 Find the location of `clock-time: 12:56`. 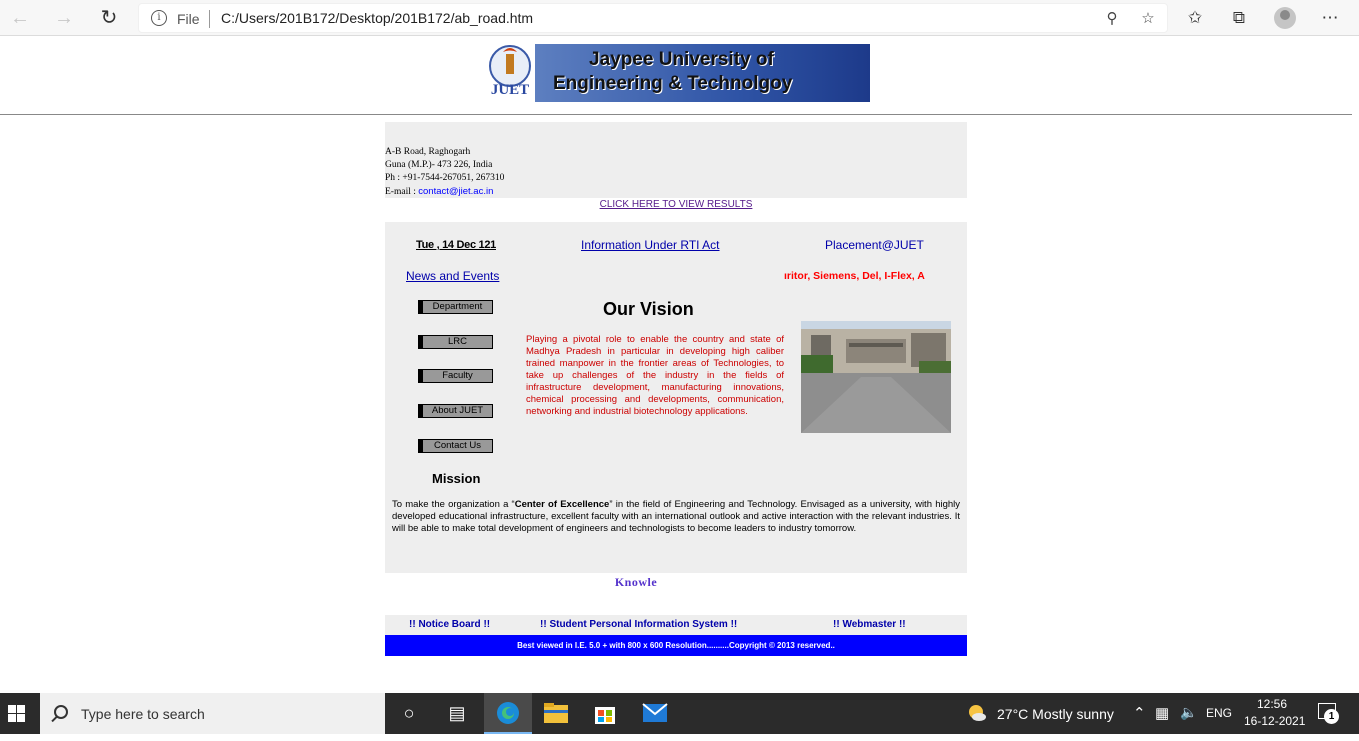

clock-time: 12:56 is located at coordinates (1272, 704).